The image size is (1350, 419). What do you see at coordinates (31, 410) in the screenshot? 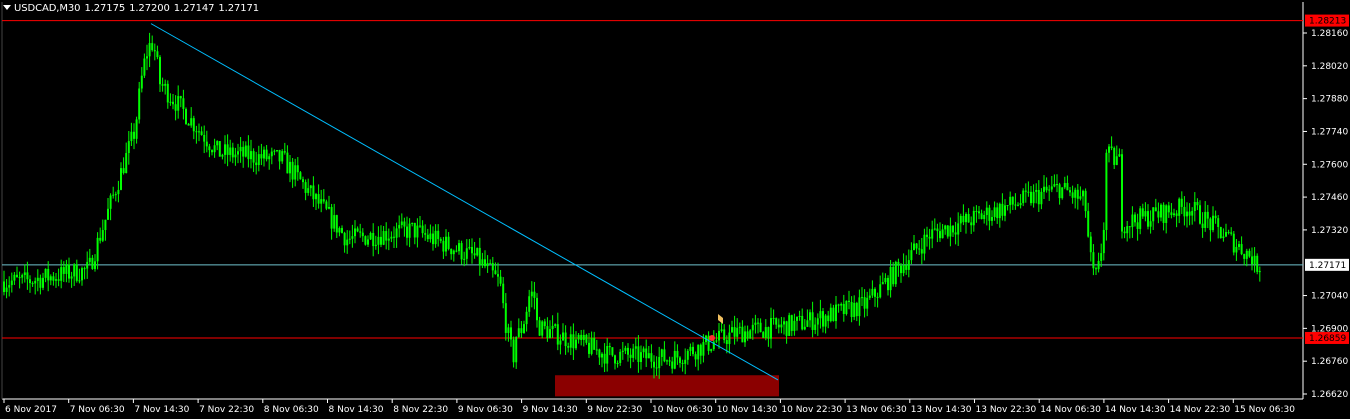
I see `time-tick-label: 6 Nov 2017` at bounding box center [31, 410].